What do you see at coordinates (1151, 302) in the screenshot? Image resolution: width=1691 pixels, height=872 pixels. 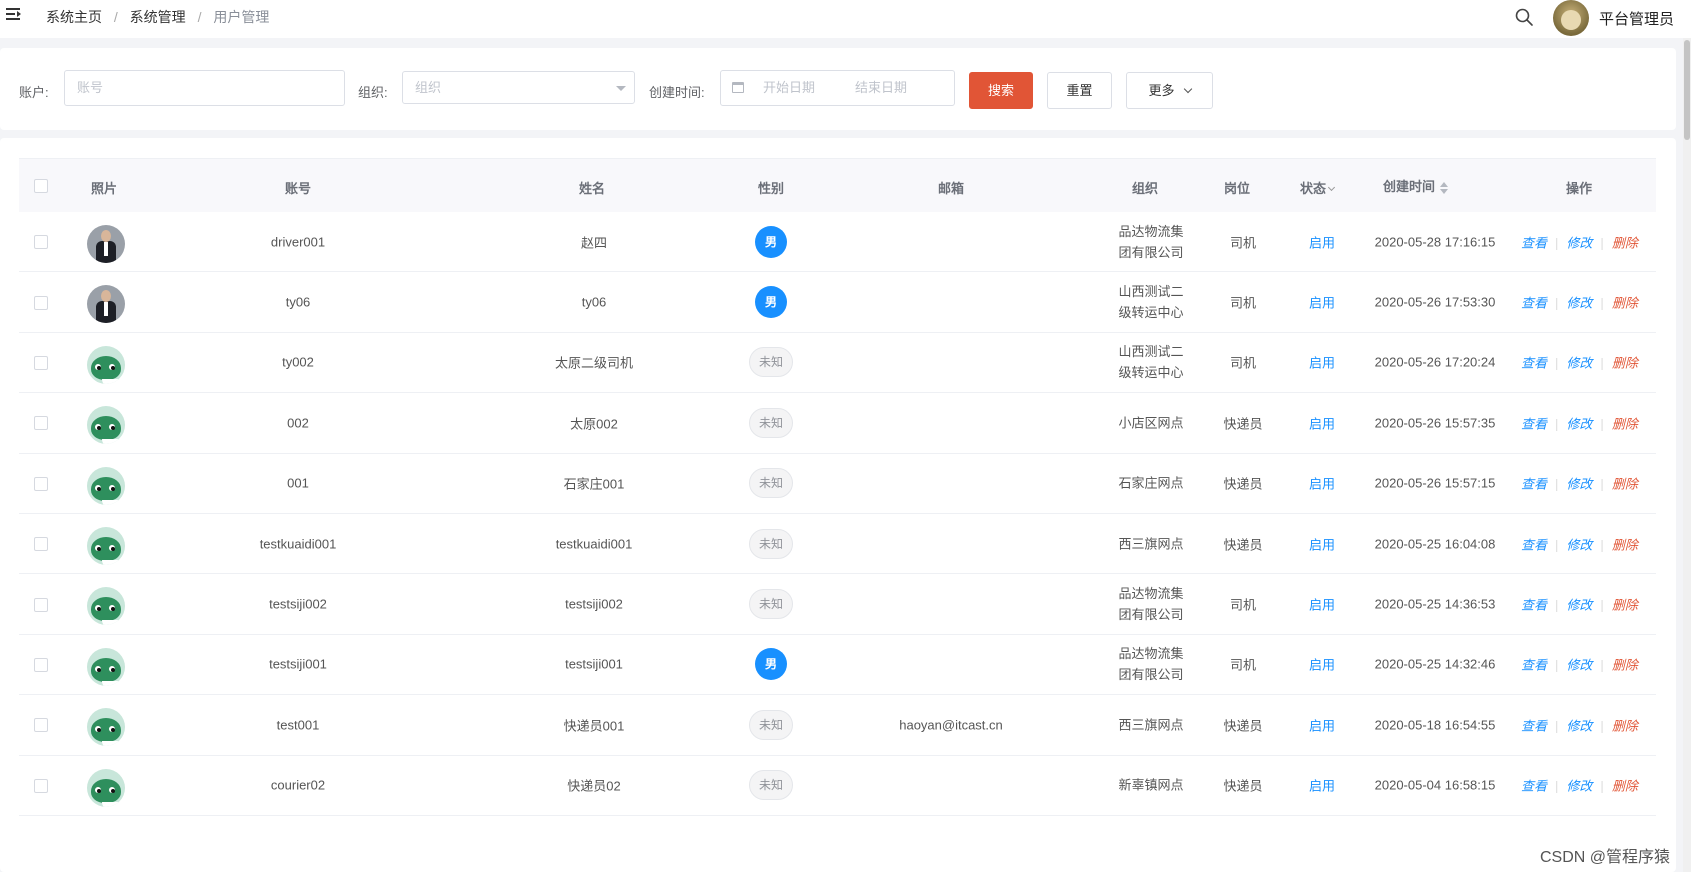 I see `cell-org: 山西测试二级转运中心` at bounding box center [1151, 302].